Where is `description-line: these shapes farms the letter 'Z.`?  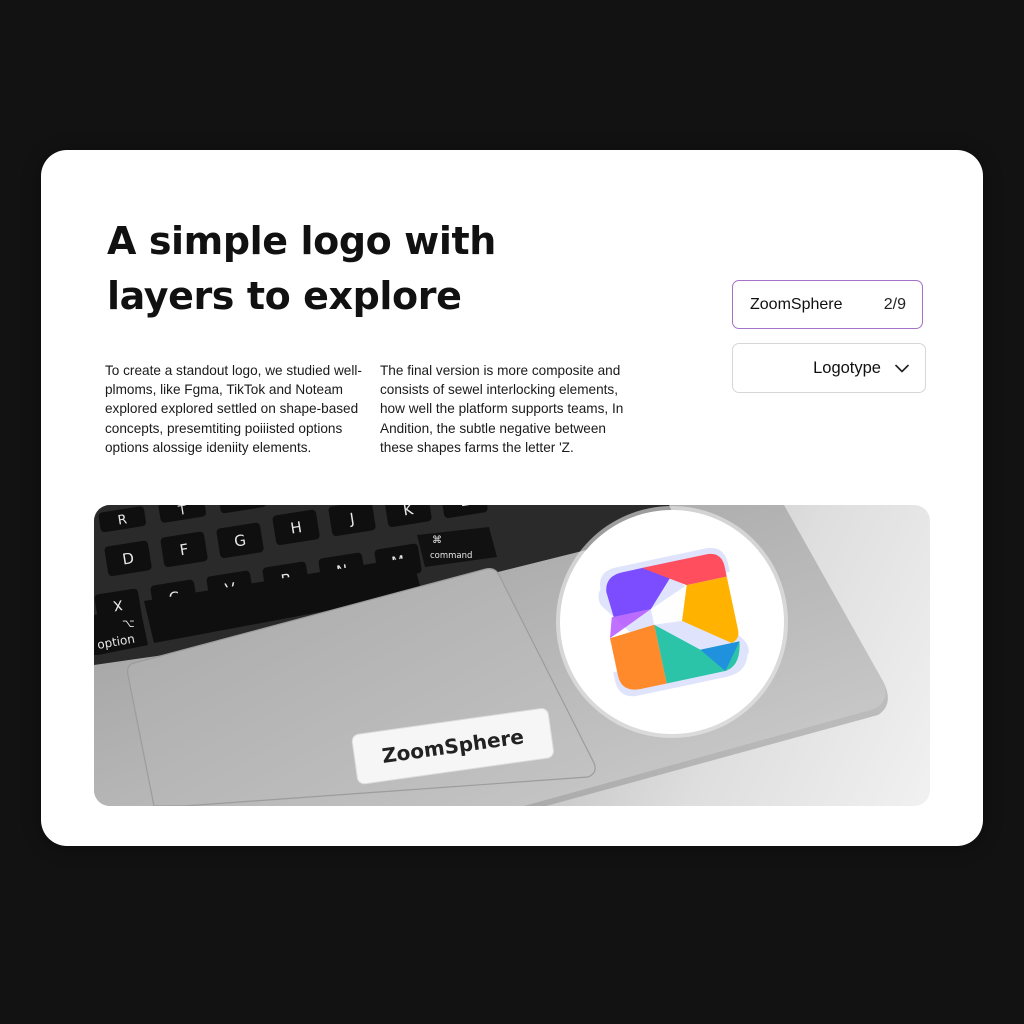
description-line: these shapes farms the letter 'Z. is located at coordinates (477, 447).